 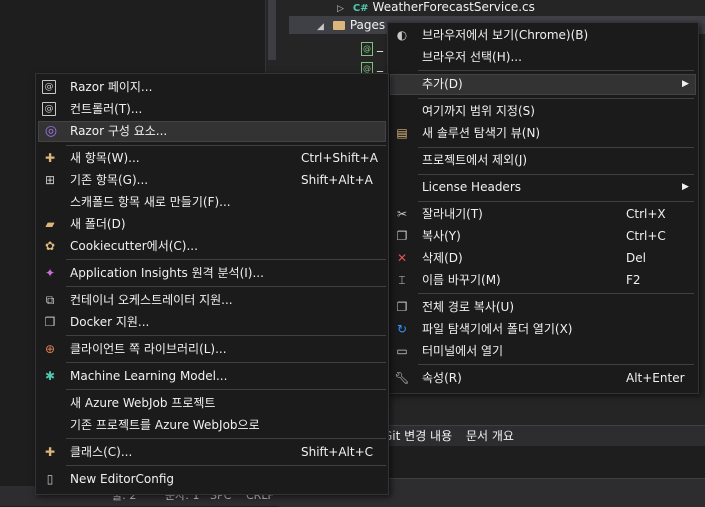 I want to click on menu-item-label: 속성(R), so click(x=442, y=378).